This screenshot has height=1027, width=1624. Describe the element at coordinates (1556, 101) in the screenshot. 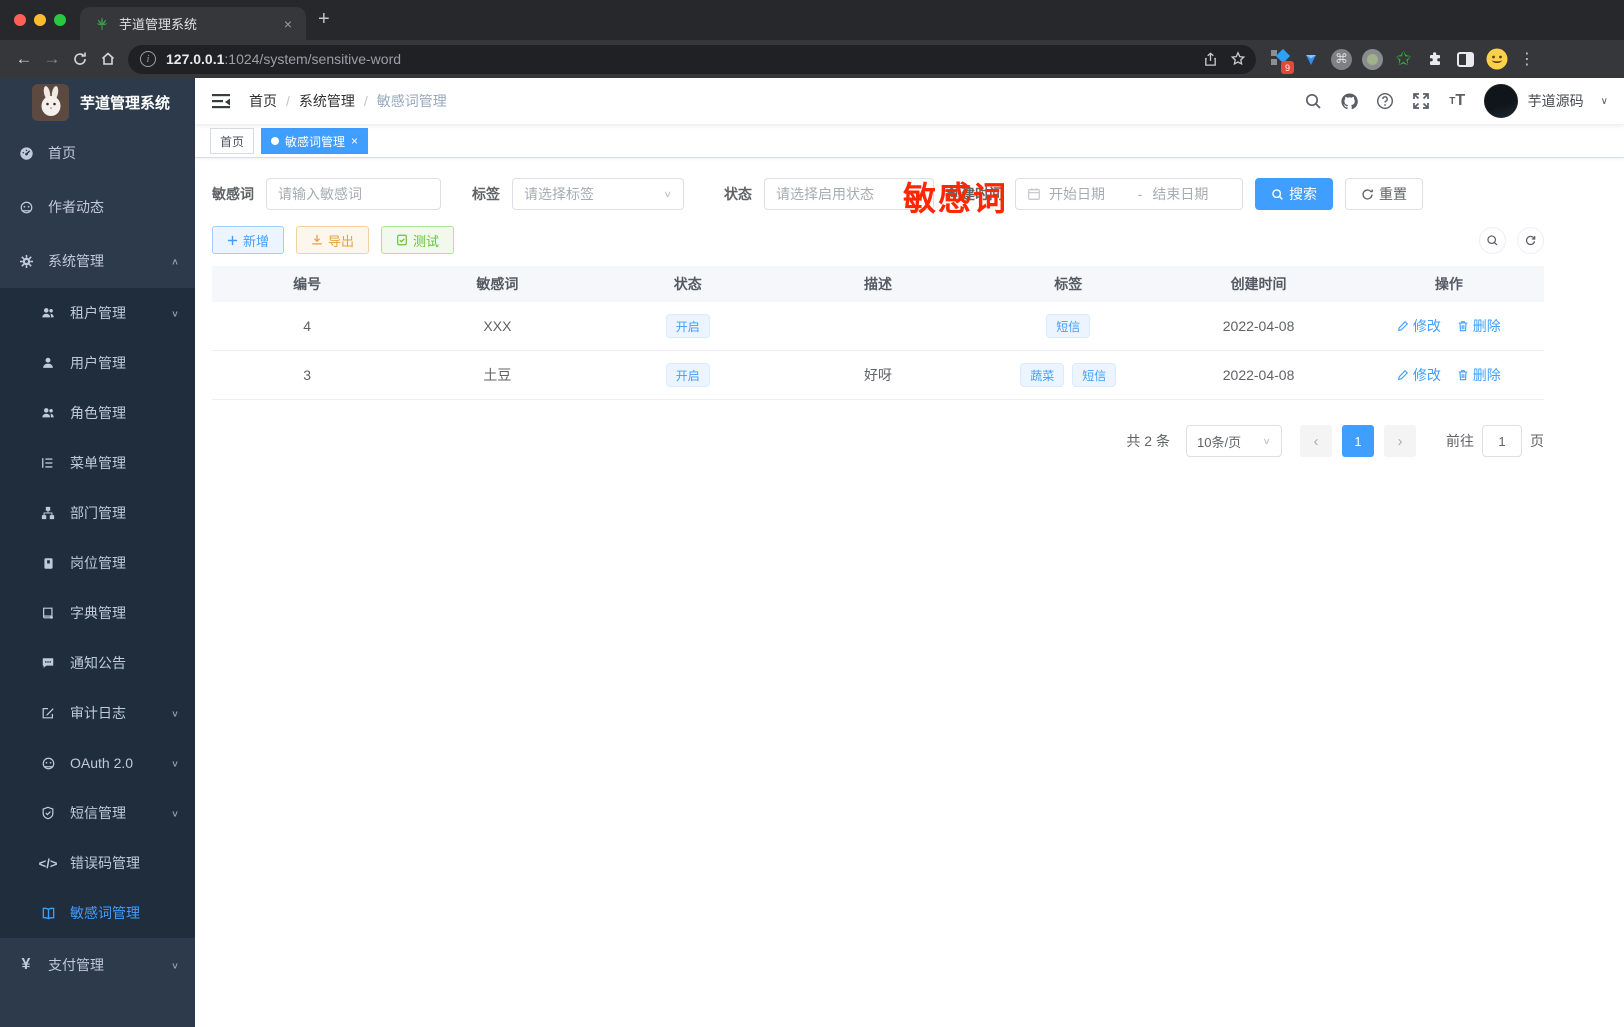

I see `username: 芋道源码` at that location.